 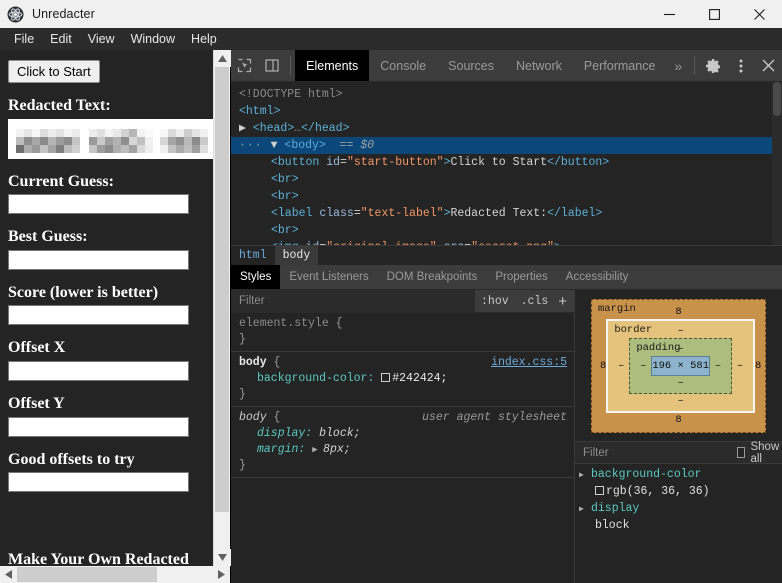 I want to click on tab-elements: Elements, so click(x=332, y=65).